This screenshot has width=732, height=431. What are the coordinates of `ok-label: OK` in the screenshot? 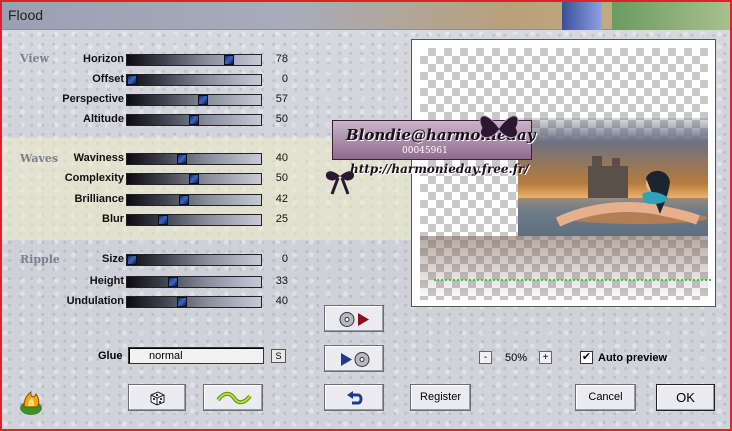 It's located at (685, 397).